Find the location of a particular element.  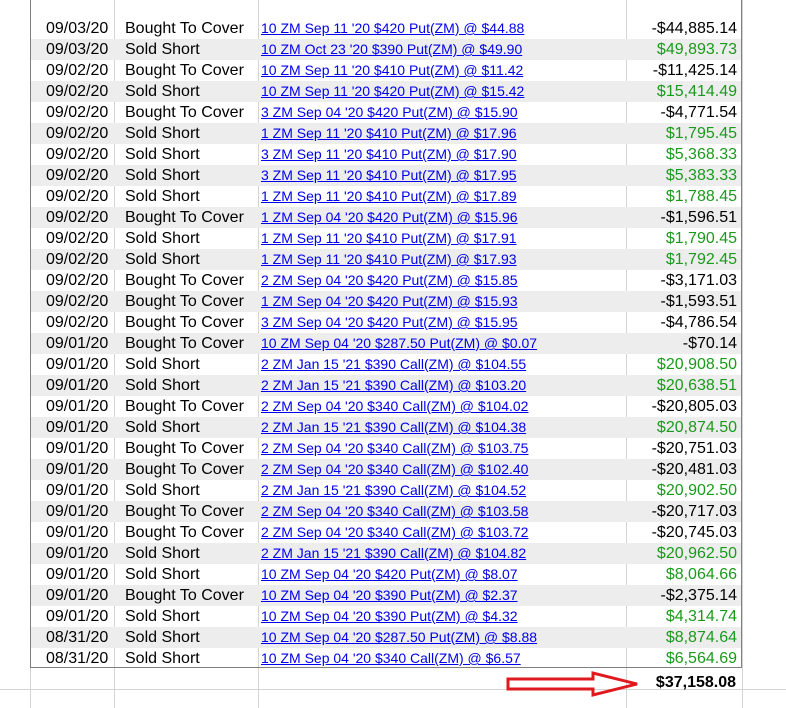

total-amount: $37,158.08 is located at coordinates (695, 682).